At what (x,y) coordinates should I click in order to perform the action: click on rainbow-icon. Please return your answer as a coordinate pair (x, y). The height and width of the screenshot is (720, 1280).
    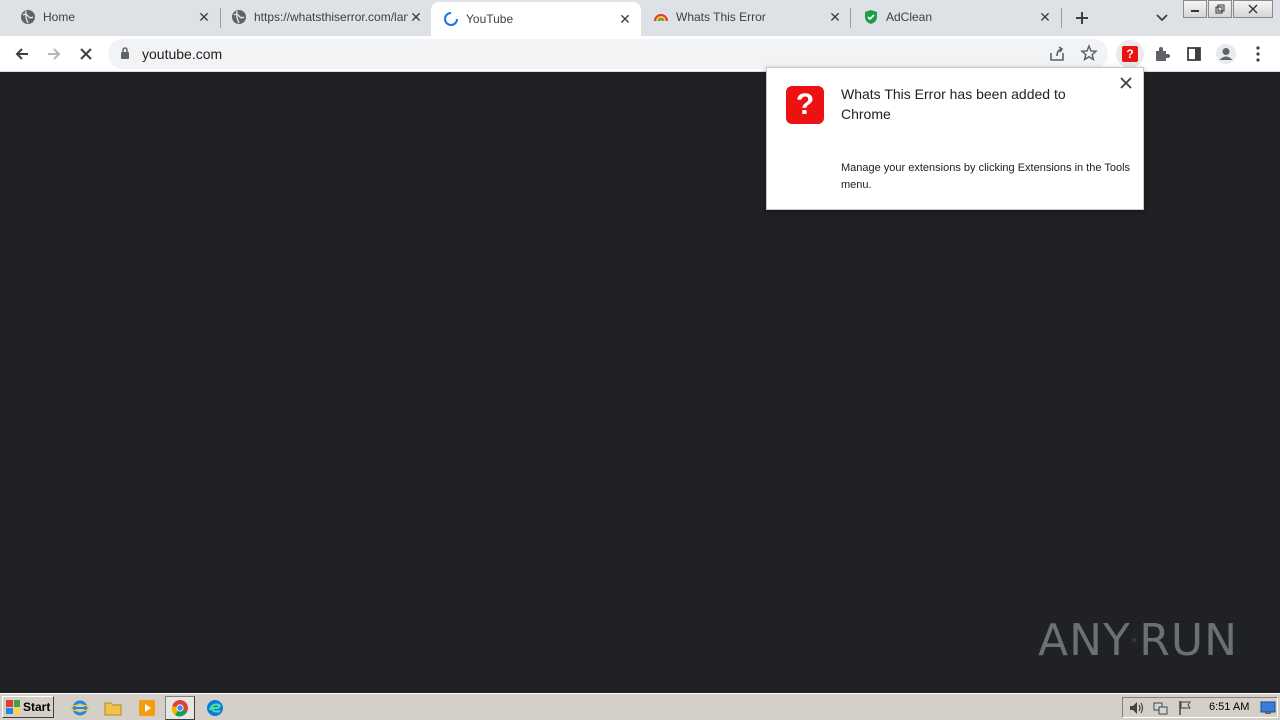
    Looking at the image, I should click on (661, 17).